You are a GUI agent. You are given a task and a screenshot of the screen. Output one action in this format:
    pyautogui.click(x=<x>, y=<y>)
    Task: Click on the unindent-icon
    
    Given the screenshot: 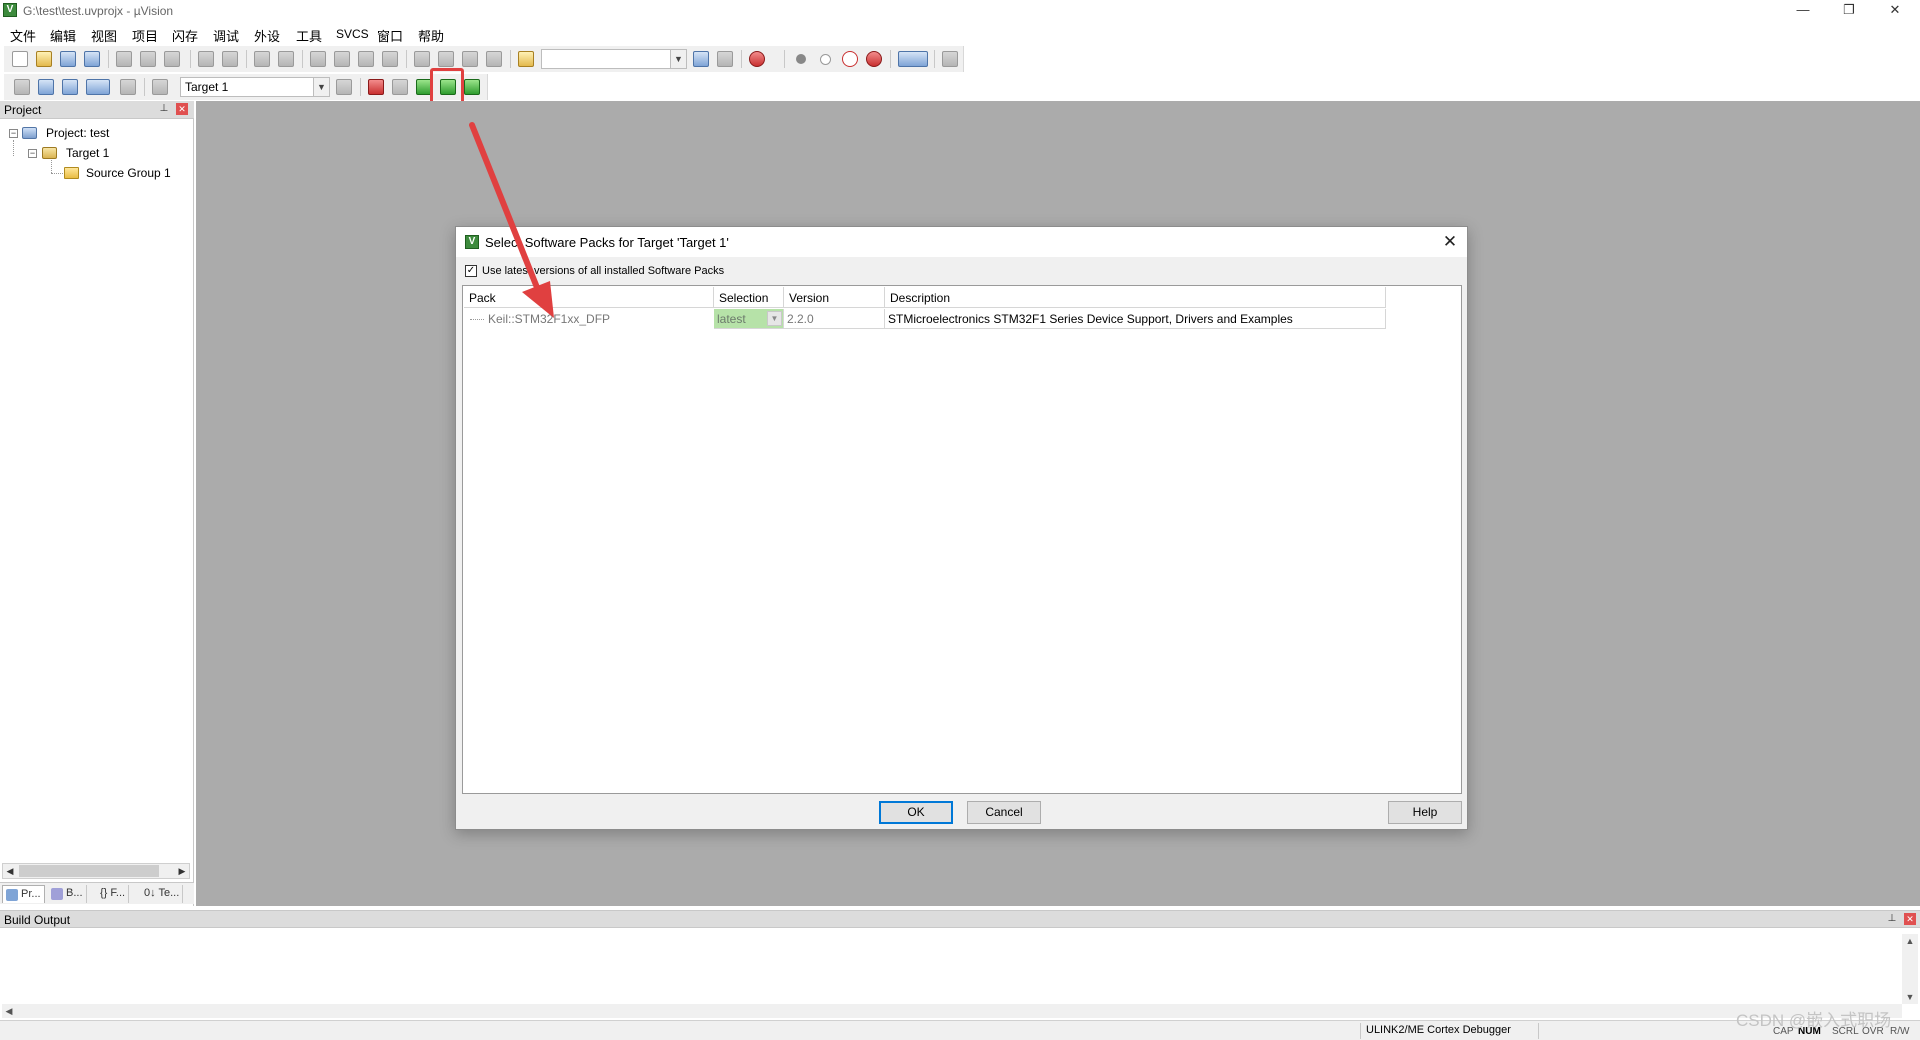 What is the action you would take?
    pyautogui.click(x=446, y=59)
    